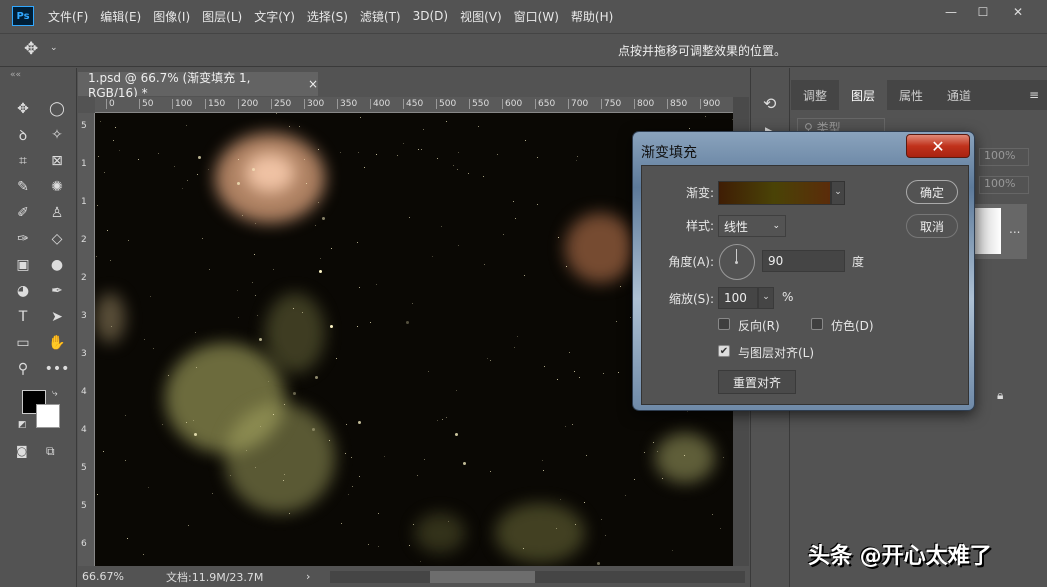  I want to click on frame-icon: ⊠, so click(57, 161).